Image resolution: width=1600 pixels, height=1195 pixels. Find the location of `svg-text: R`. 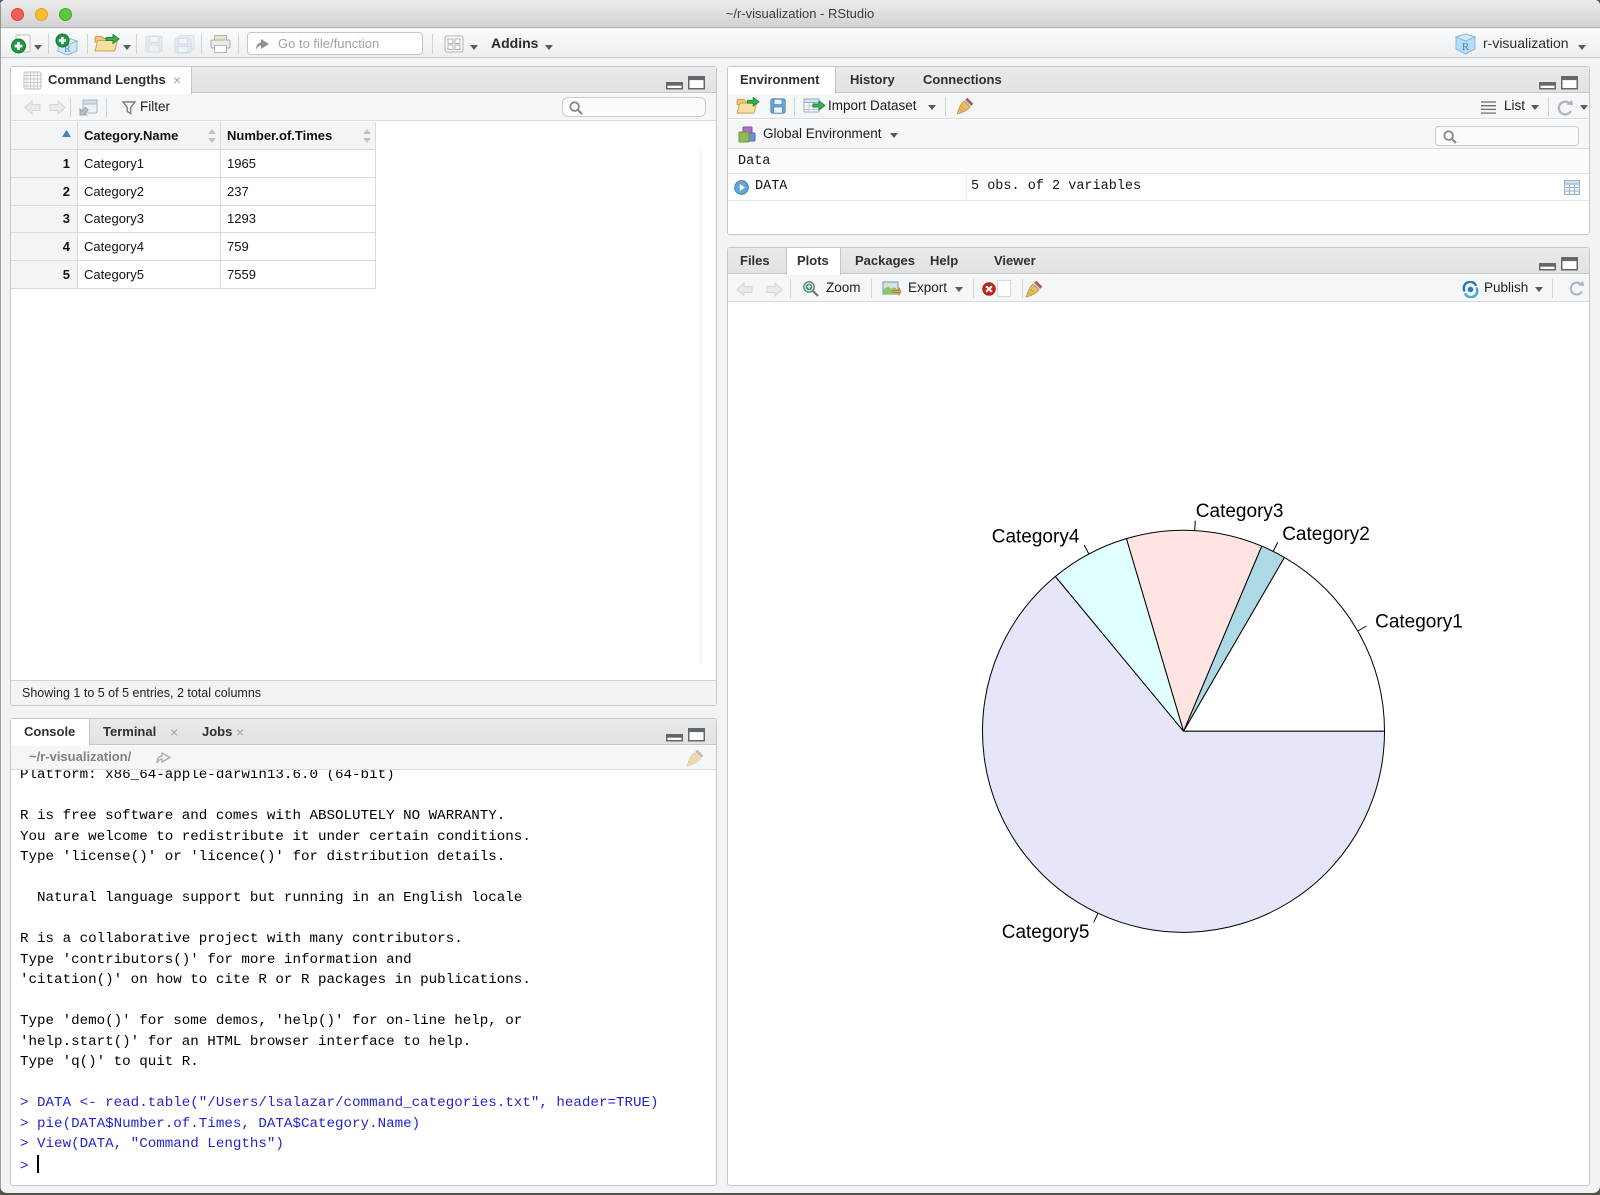

svg-text: R is located at coordinates (1466, 47).